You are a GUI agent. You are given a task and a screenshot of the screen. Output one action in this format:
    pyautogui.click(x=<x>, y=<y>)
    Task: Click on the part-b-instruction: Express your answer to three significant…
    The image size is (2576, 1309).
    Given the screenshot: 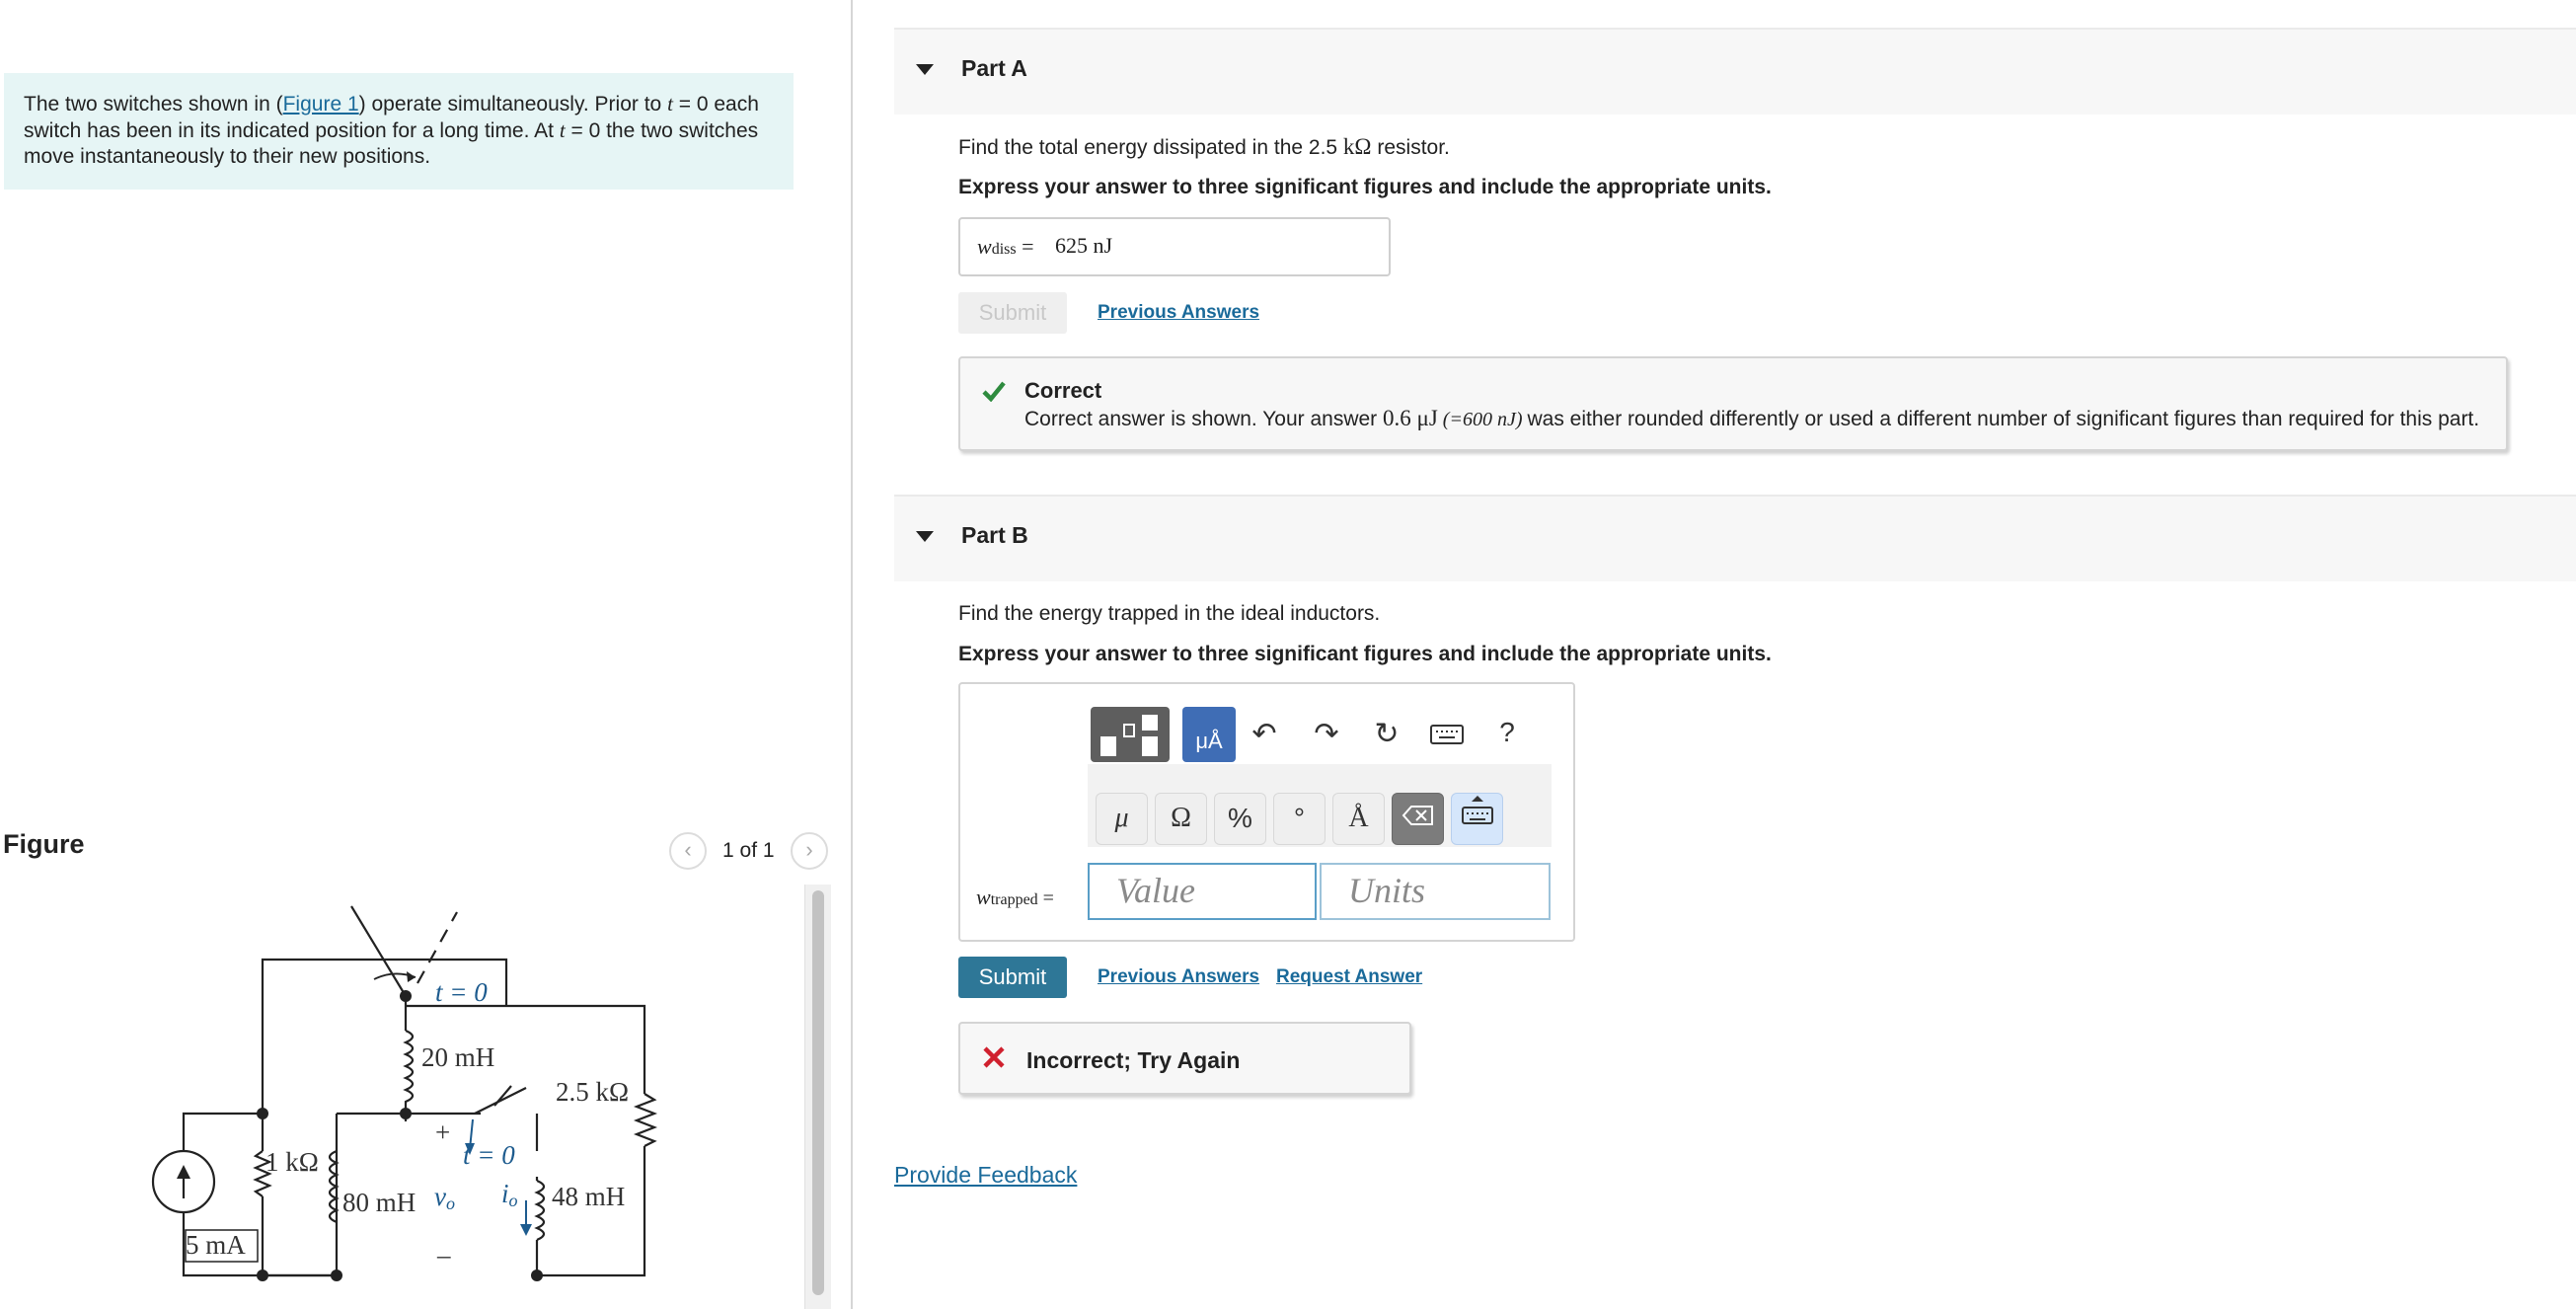 What is the action you would take?
    pyautogui.click(x=1365, y=654)
    